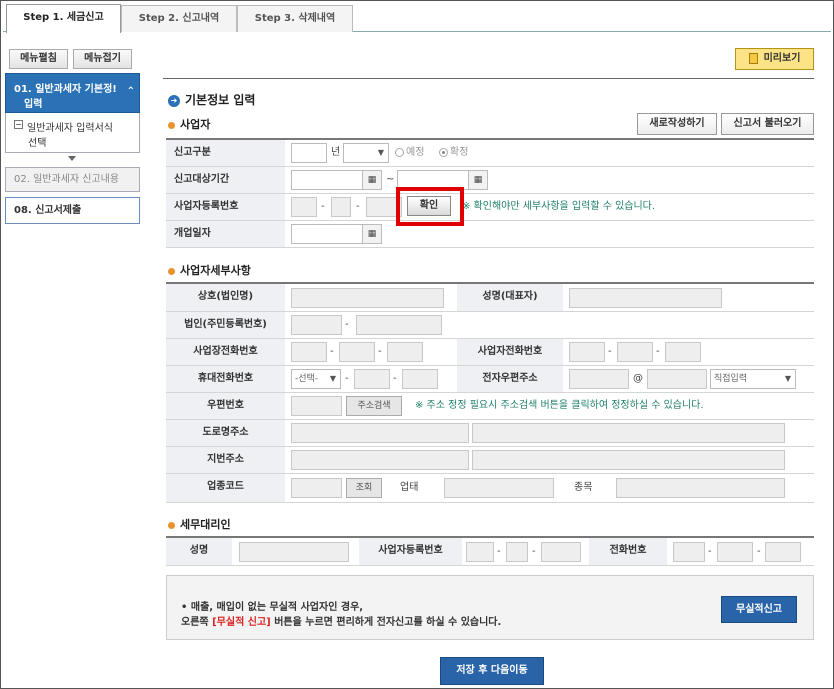  I want to click on load-form-button: 신고서 불러오기, so click(767, 124).